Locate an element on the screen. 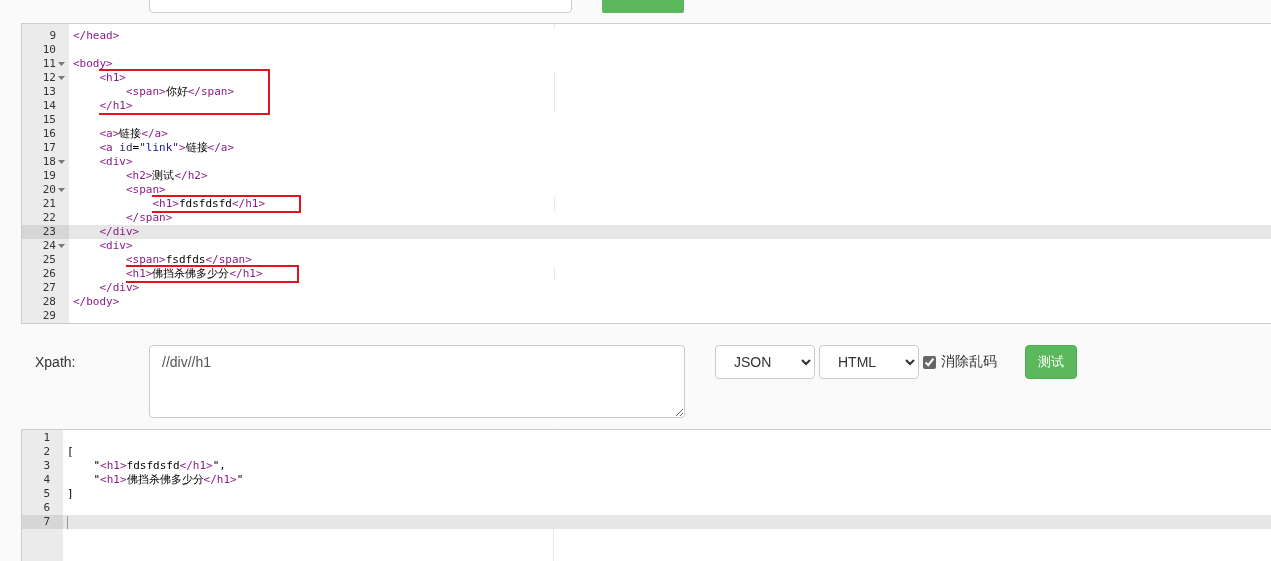 This screenshot has width=1271, height=561. output-format-select: JSON is located at coordinates (765, 362).